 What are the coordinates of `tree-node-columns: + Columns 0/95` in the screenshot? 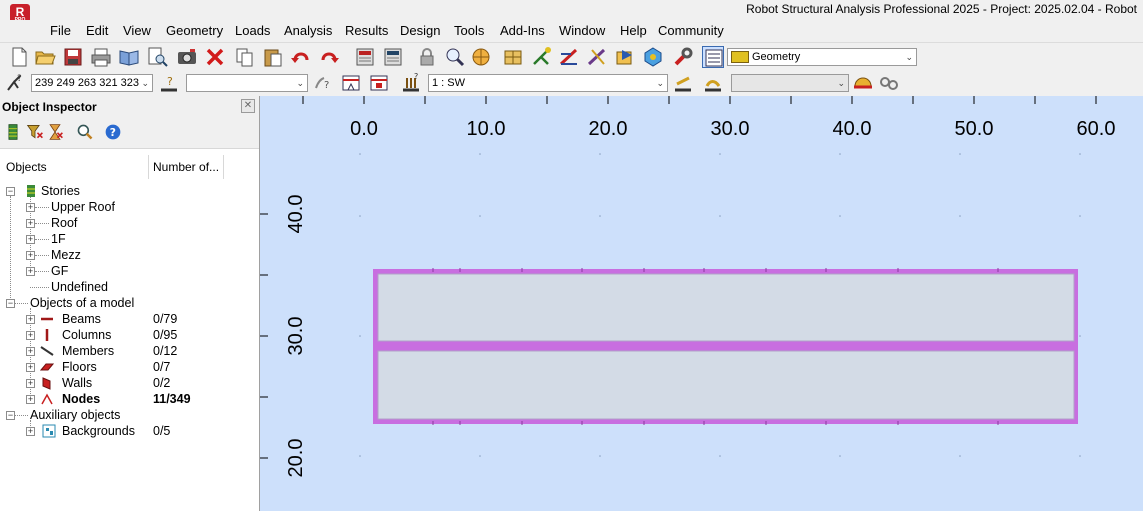 It's located at (129, 335).